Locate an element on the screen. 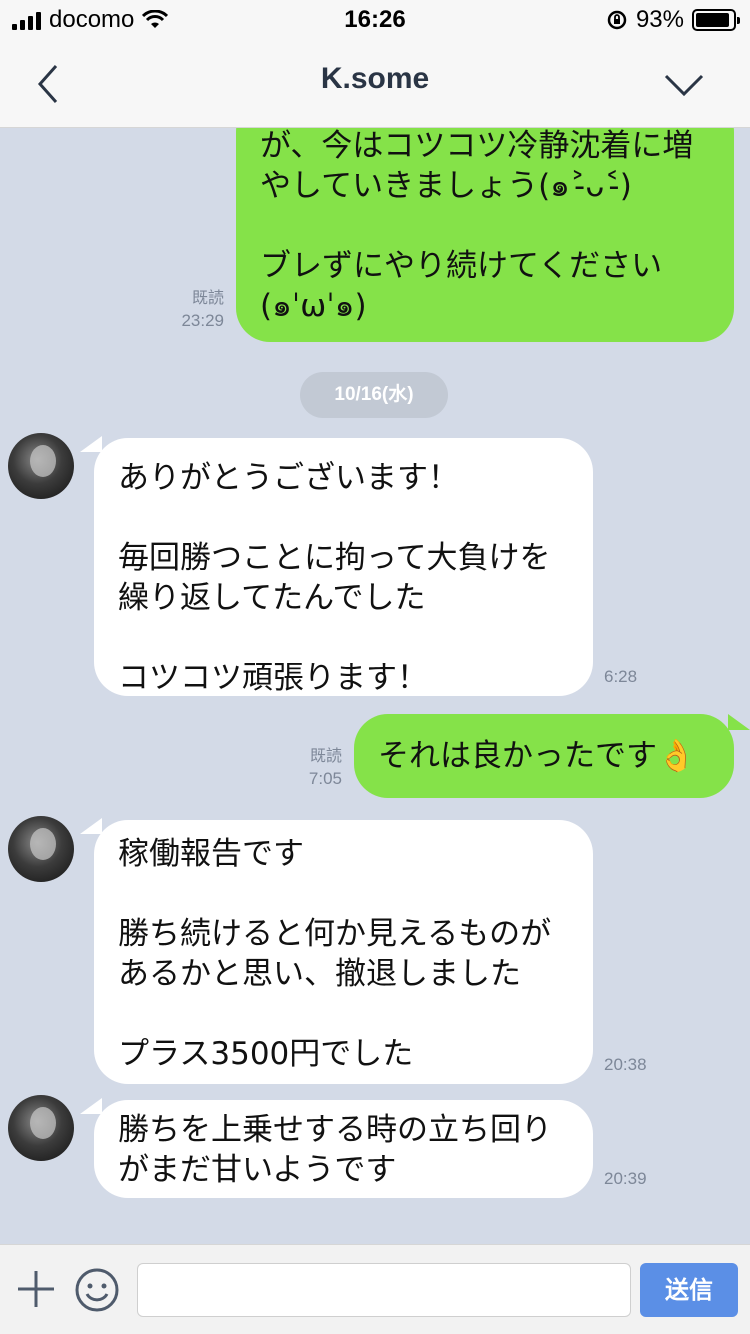 The image size is (750, 1334). composer-bar: 送信 is located at coordinates (375, 1289).